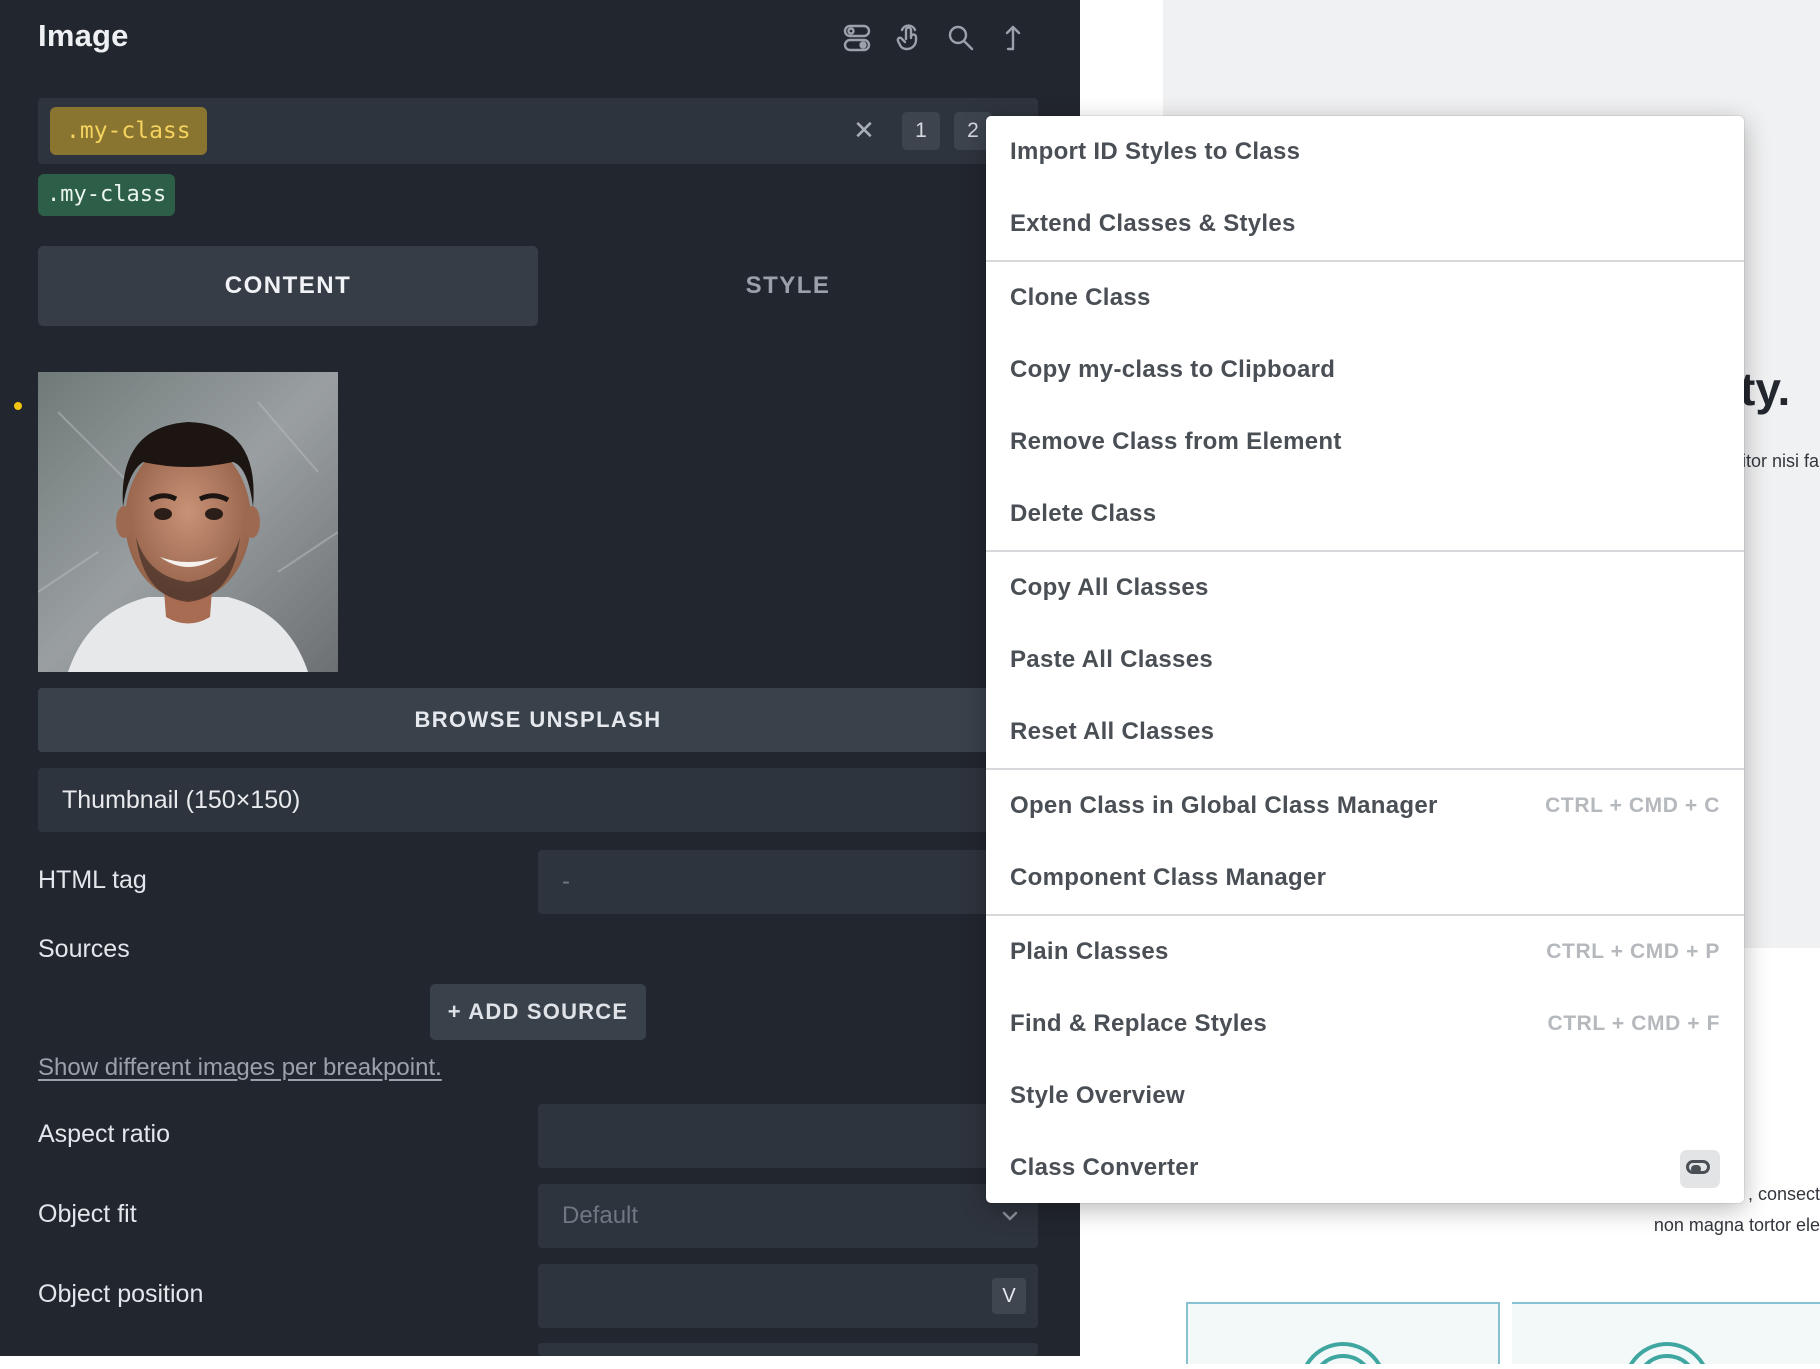 The height and width of the screenshot is (1369, 1820). What do you see at coordinates (1365, 224) in the screenshot?
I see `menu-item-extend-classes-styles: Extend Classes & Styles` at bounding box center [1365, 224].